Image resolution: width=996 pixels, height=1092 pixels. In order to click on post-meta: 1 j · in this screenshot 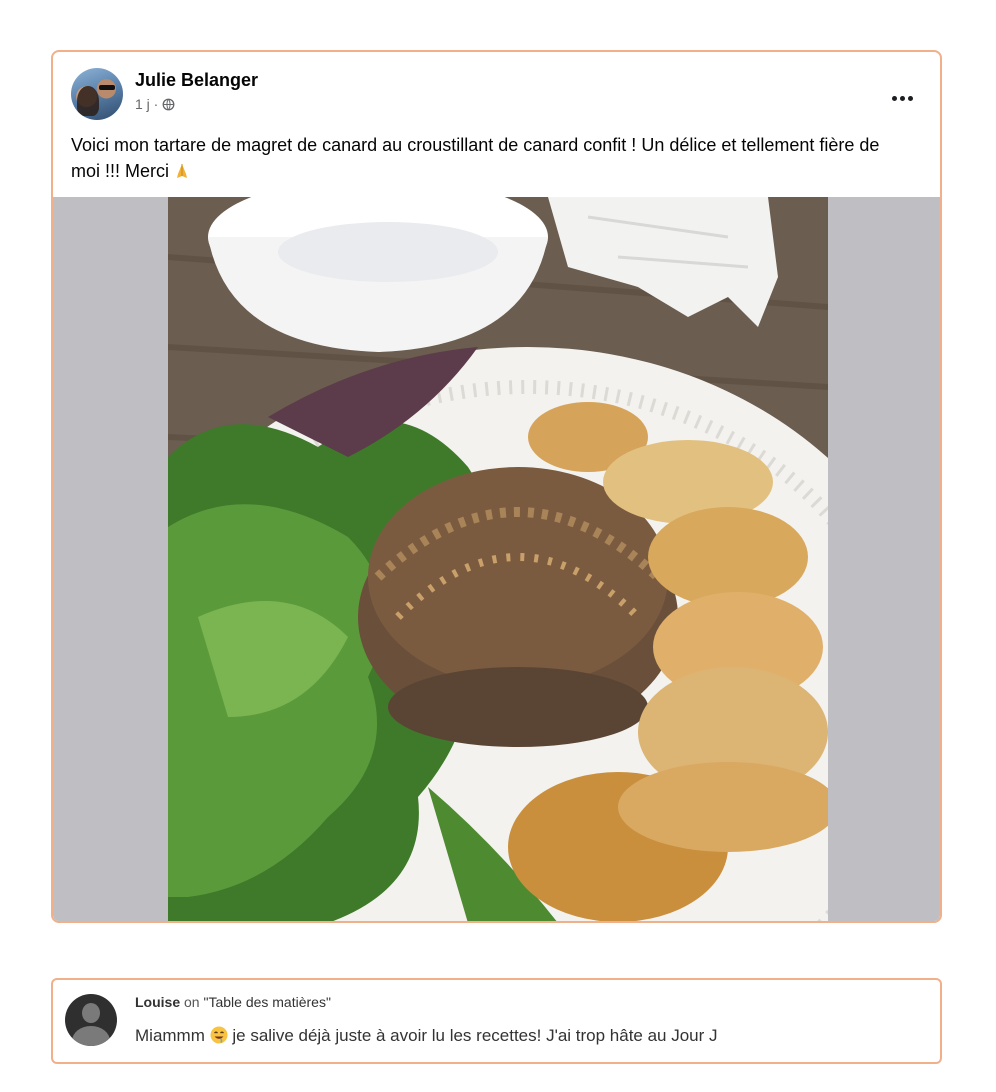, I will do `click(155, 104)`.